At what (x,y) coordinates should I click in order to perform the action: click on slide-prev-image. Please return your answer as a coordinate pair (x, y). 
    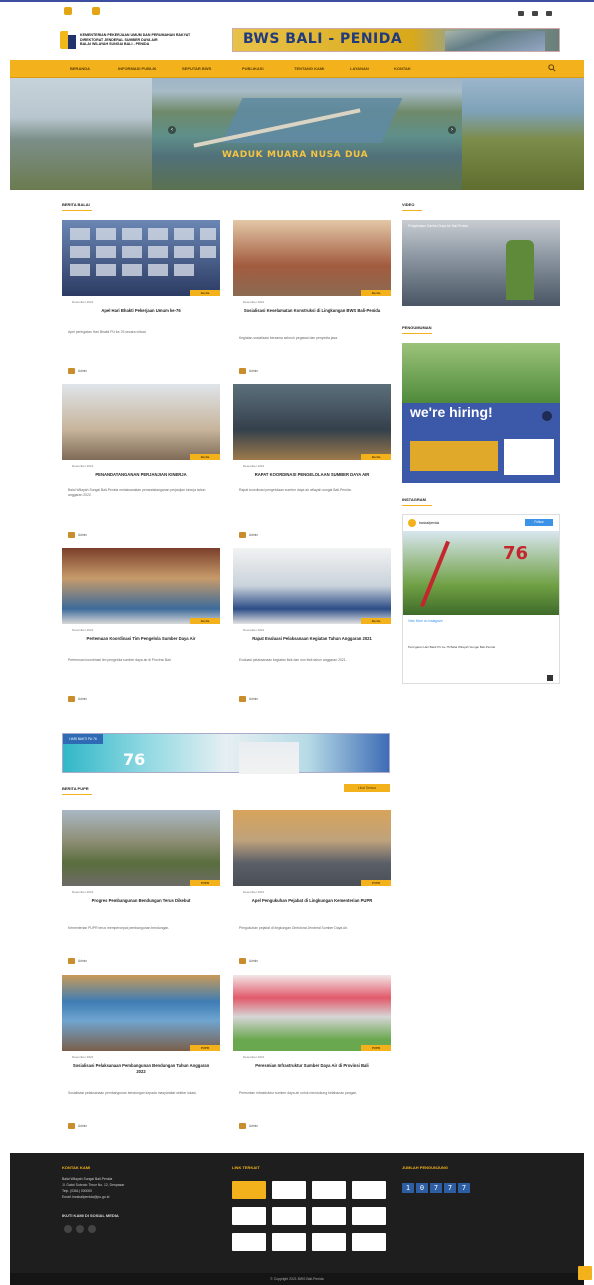
    Looking at the image, I should click on (81, 134).